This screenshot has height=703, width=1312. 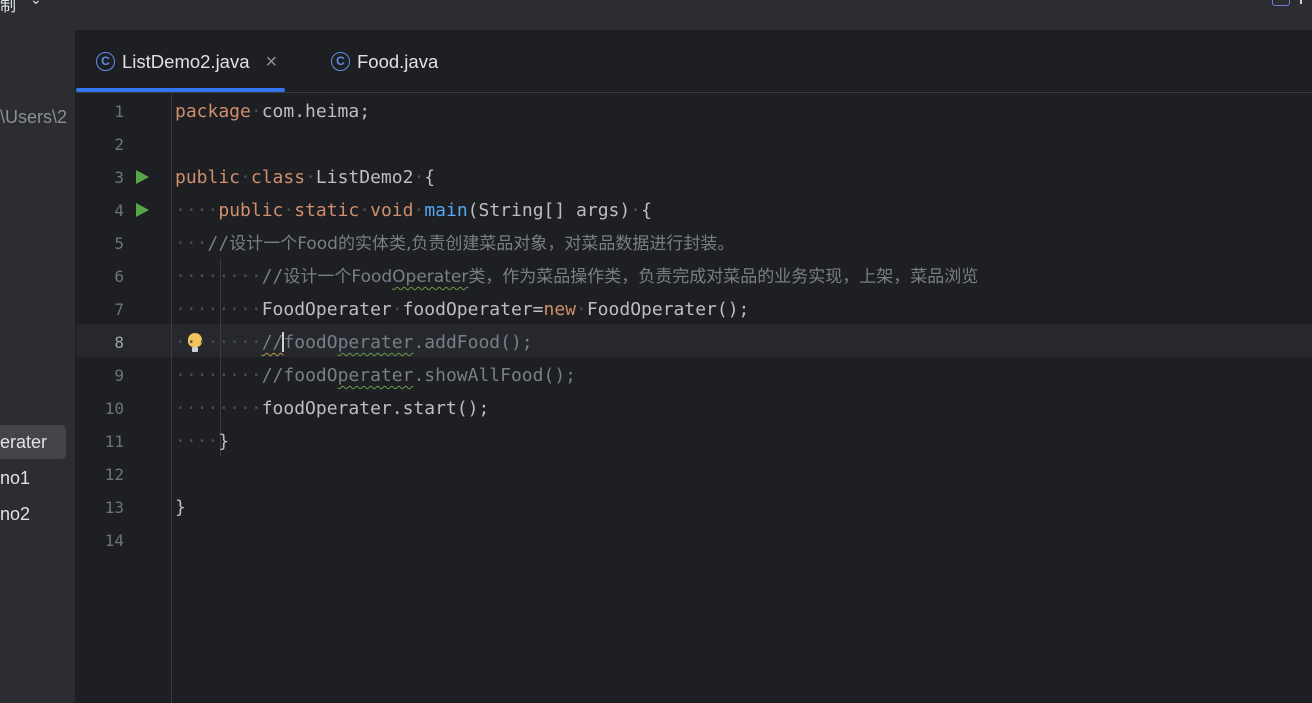 What do you see at coordinates (694, 177) in the screenshot?
I see `code-line: 3 public·class·ListDemo2·{` at bounding box center [694, 177].